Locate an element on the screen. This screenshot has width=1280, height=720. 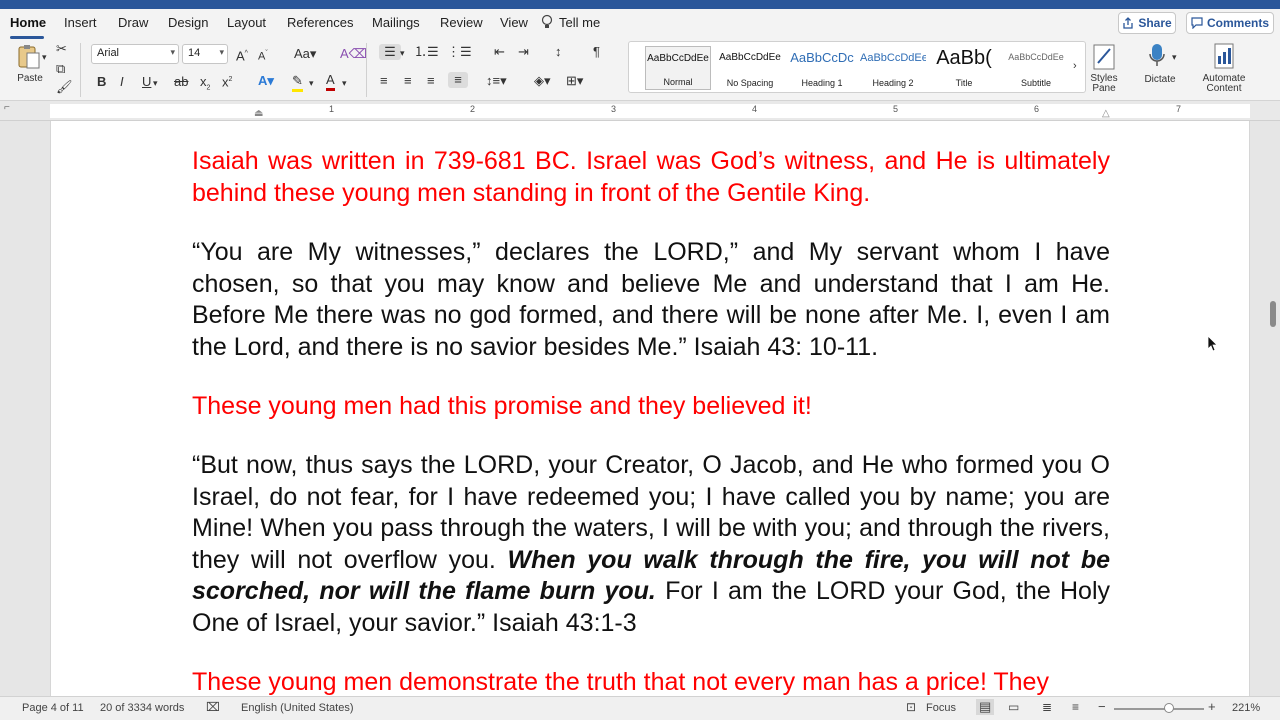
style-heading-2: AaBbCcDdEe Heading 2 is located at coordinates (893, 68).